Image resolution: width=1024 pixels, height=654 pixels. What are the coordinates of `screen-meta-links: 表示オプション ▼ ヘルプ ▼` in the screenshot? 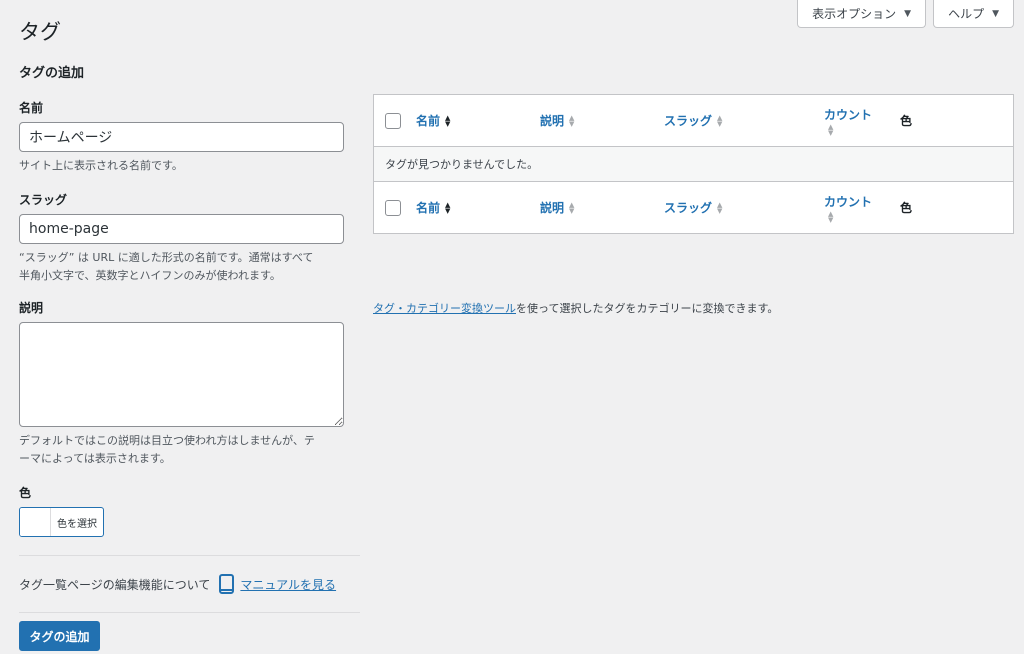 It's located at (905, 14).